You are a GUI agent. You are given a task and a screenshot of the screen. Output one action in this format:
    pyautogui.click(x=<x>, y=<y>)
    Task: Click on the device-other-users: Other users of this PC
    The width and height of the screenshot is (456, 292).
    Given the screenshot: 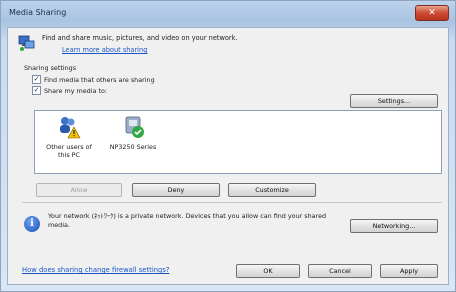 What is the action you would take?
    pyautogui.click(x=69, y=137)
    